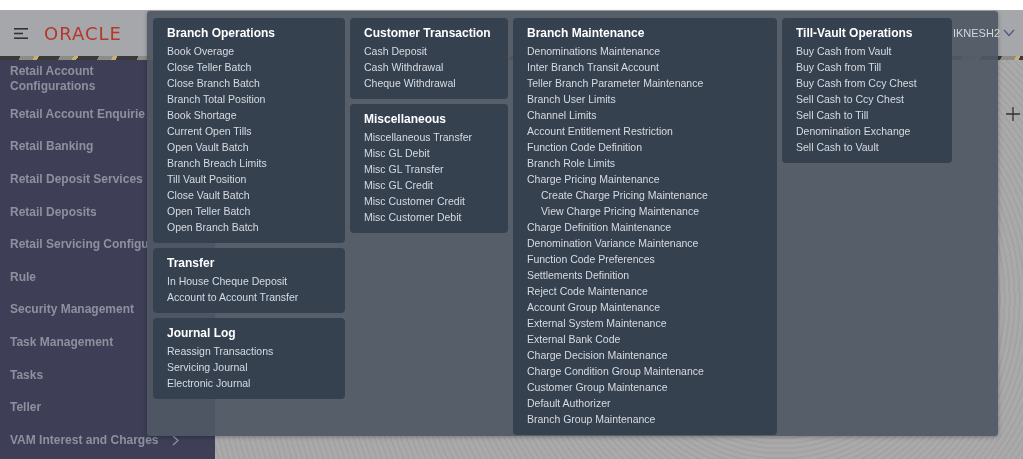 This screenshot has height=459, width=1023. I want to click on menu-link: View Charge Pricing Maintenance, so click(620, 211).